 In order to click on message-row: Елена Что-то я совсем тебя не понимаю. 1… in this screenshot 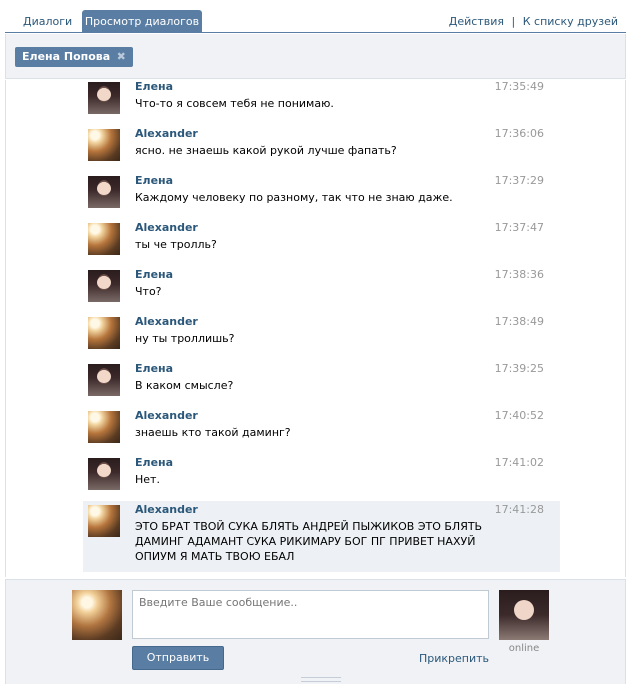, I will do `click(321, 102)`.